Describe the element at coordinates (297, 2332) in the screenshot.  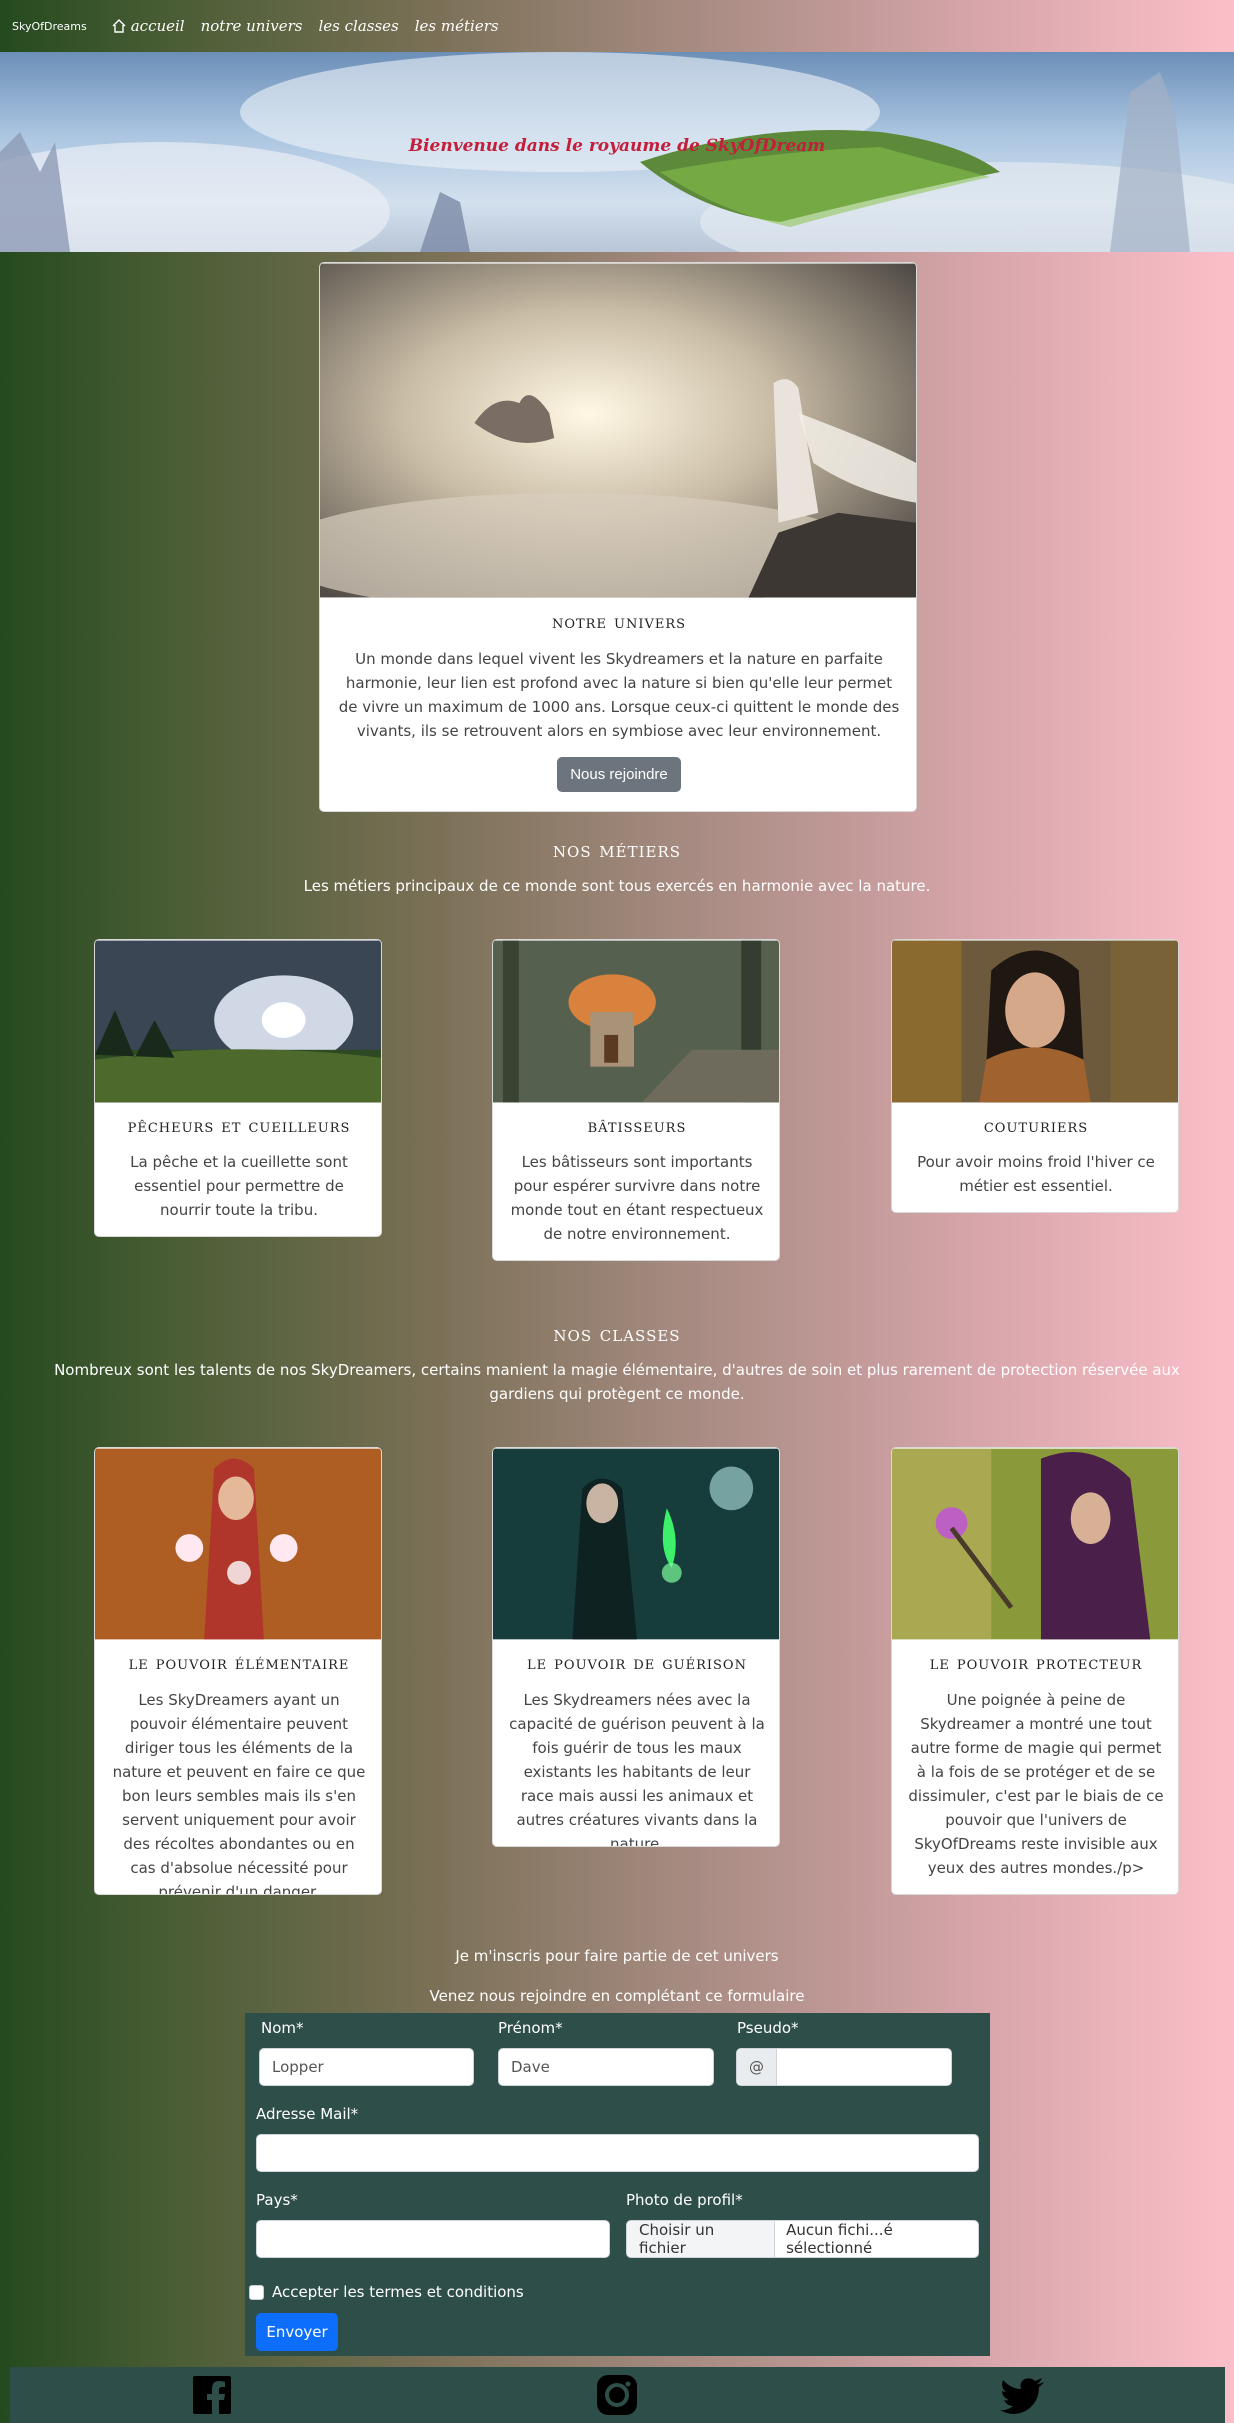
I see `submit-button: Envoyer` at that location.